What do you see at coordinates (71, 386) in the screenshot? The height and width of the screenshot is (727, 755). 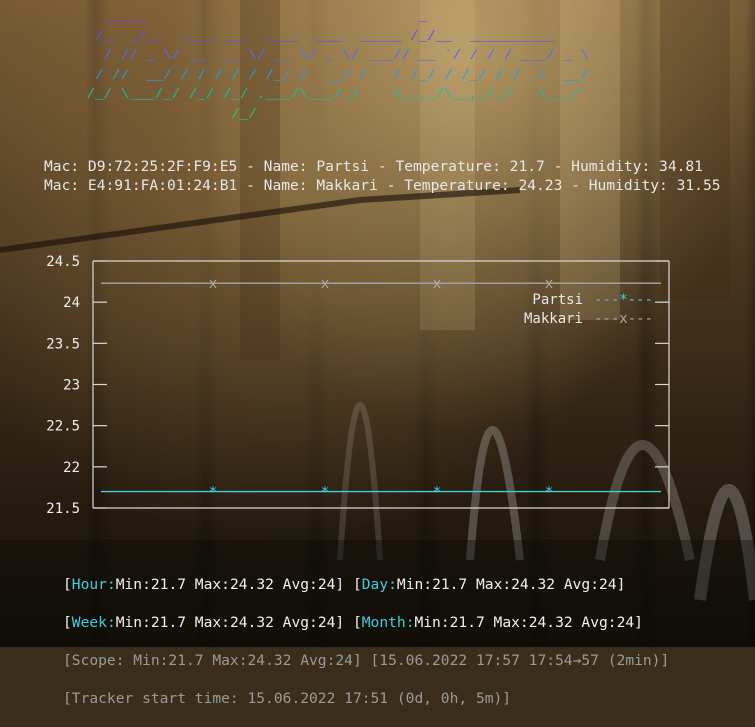 I see `y-tick-label: 23` at bounding box center [71, 386].